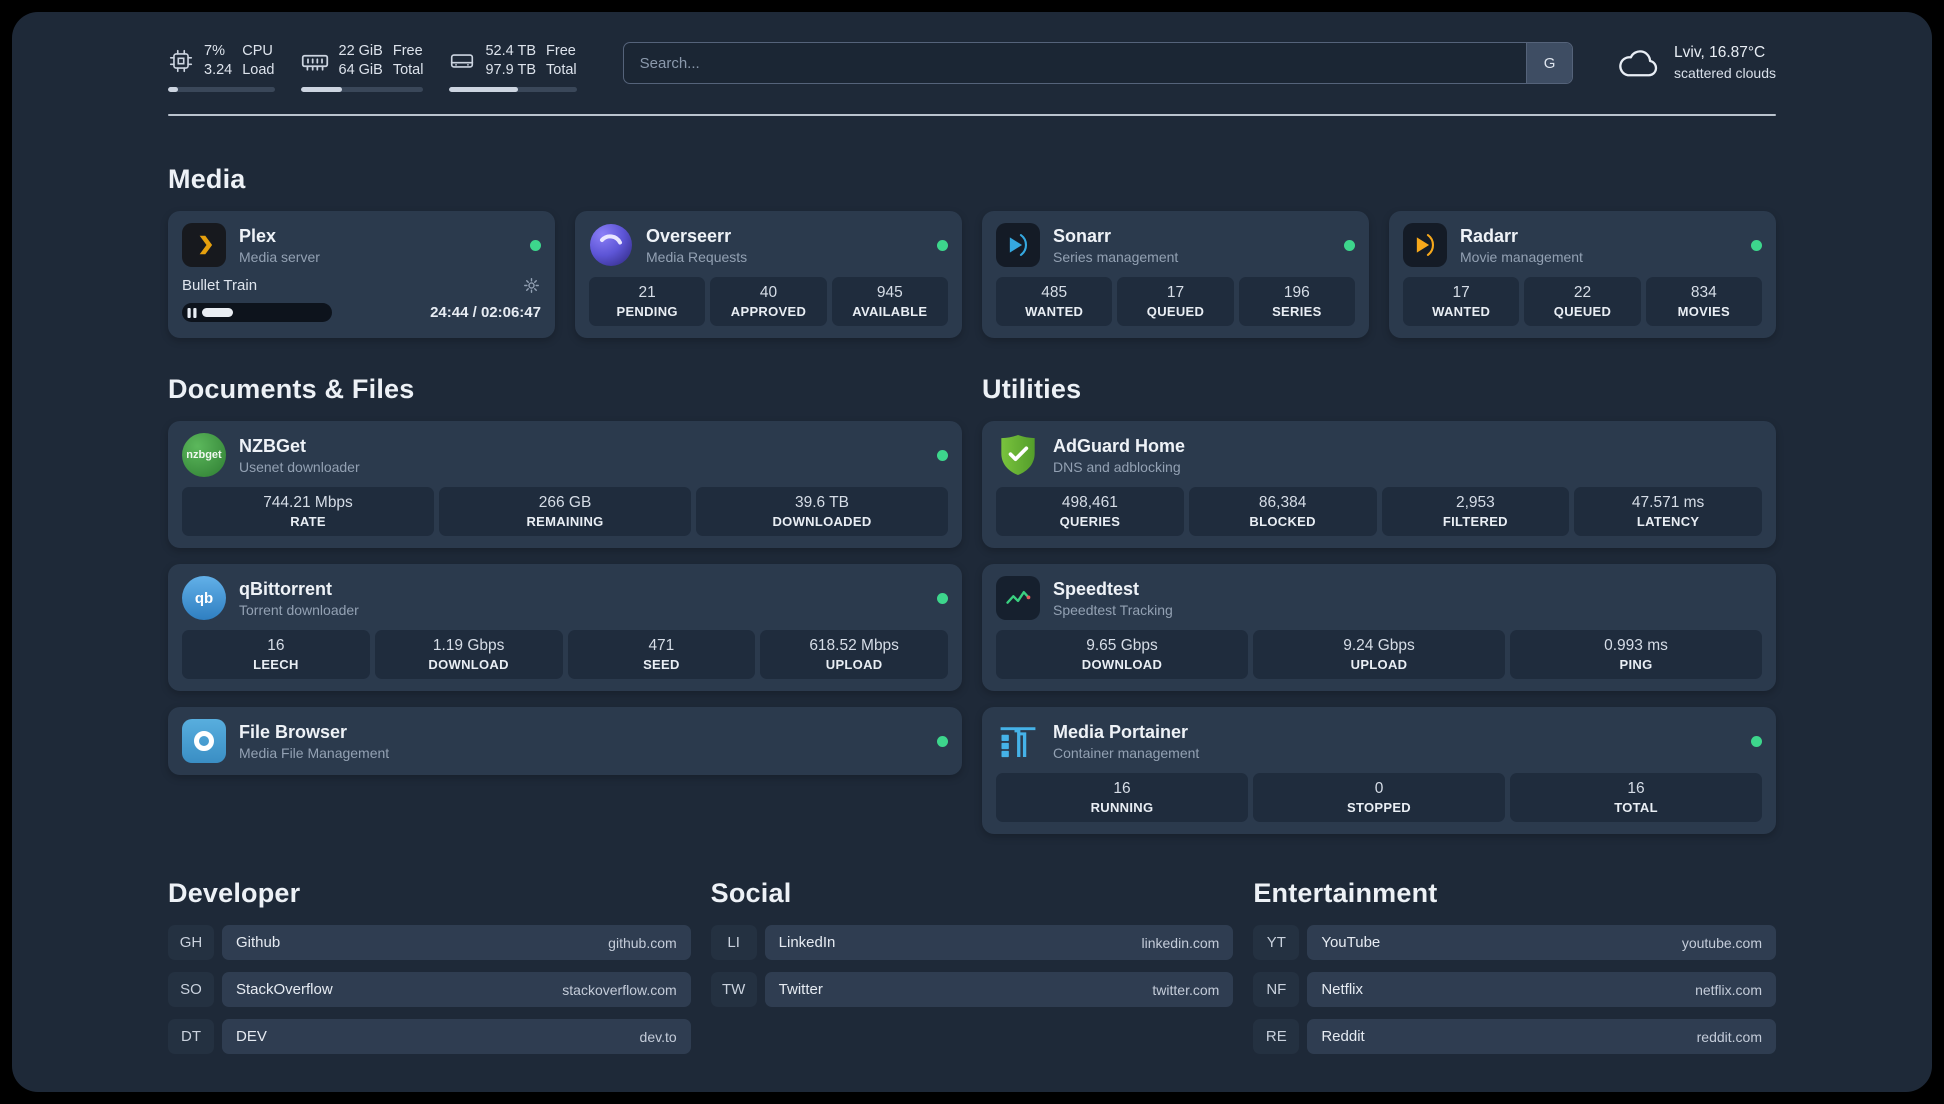  Describe the element at coordinates (257, 312) in the screenshot. I see `seek-bar` at that location.